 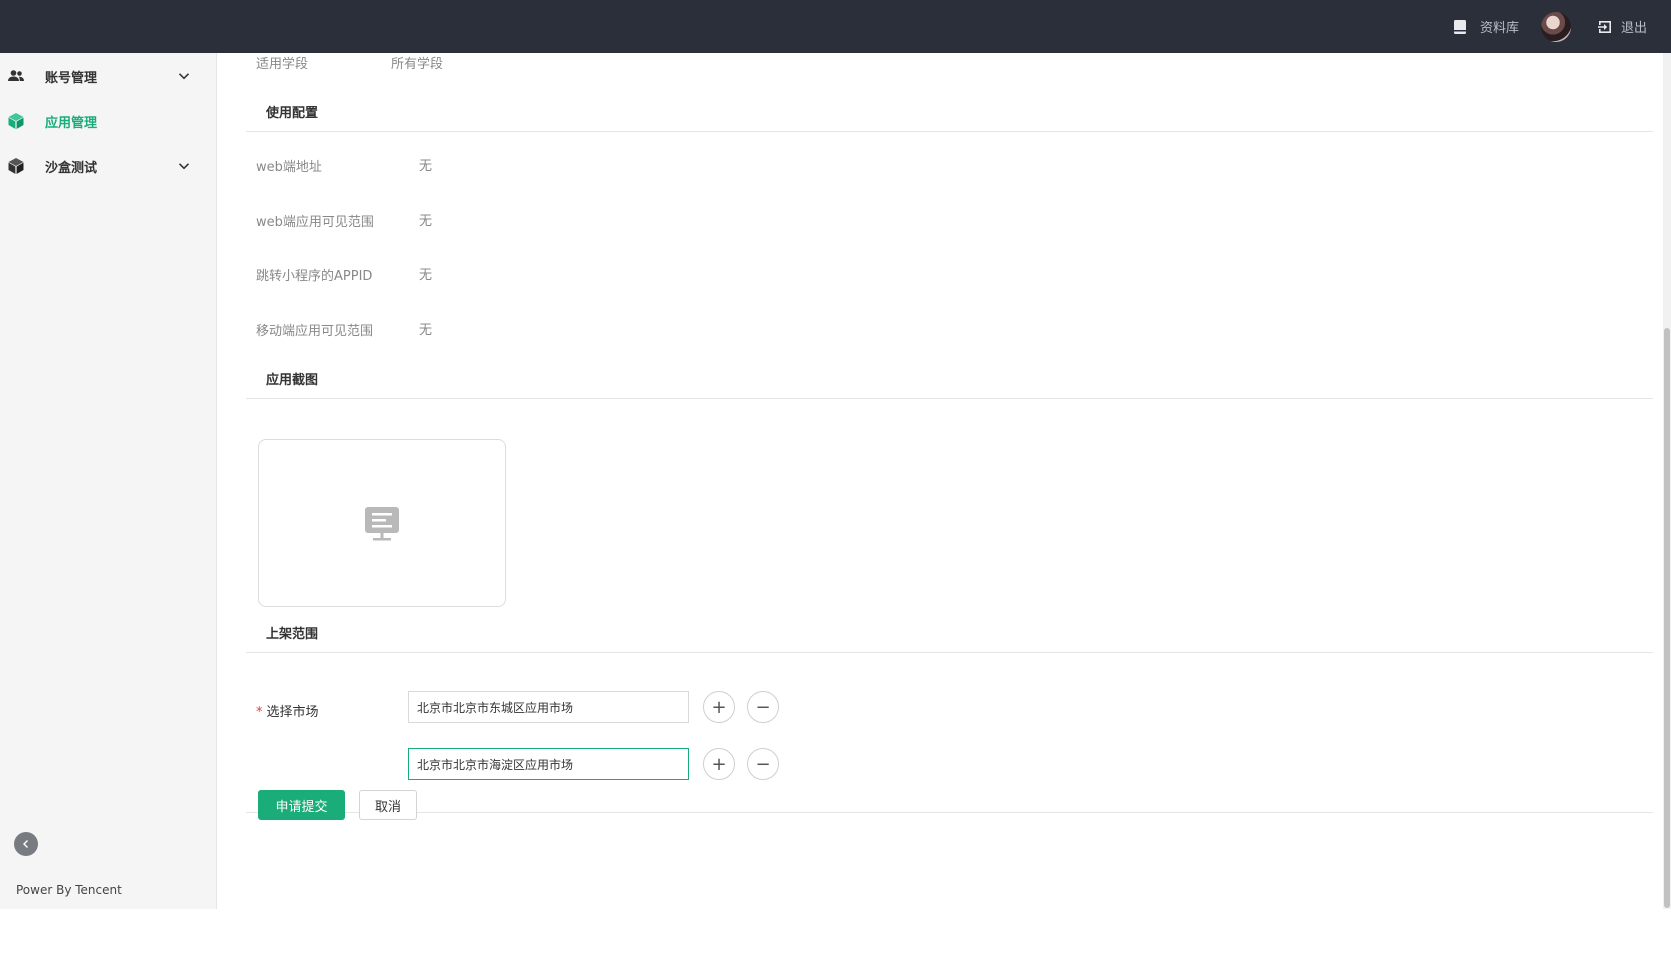 I want to click on bottom-strip, so click(x=835, y=931).